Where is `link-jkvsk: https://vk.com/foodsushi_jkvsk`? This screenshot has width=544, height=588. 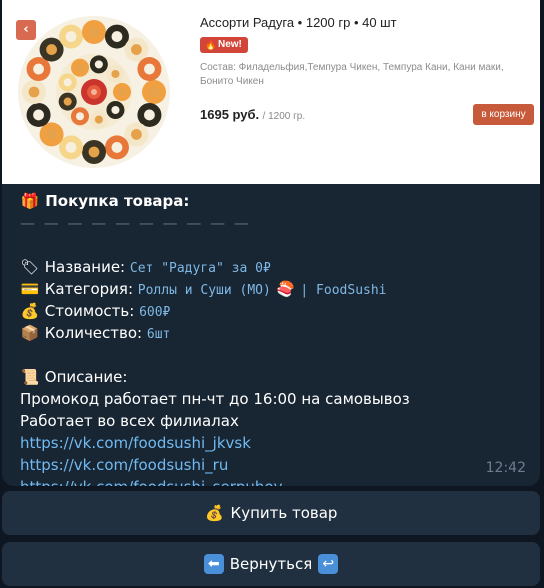
link-jkvsk: https://vk.com/foodsushi_jkvsk is located at coordinates (275, 443).